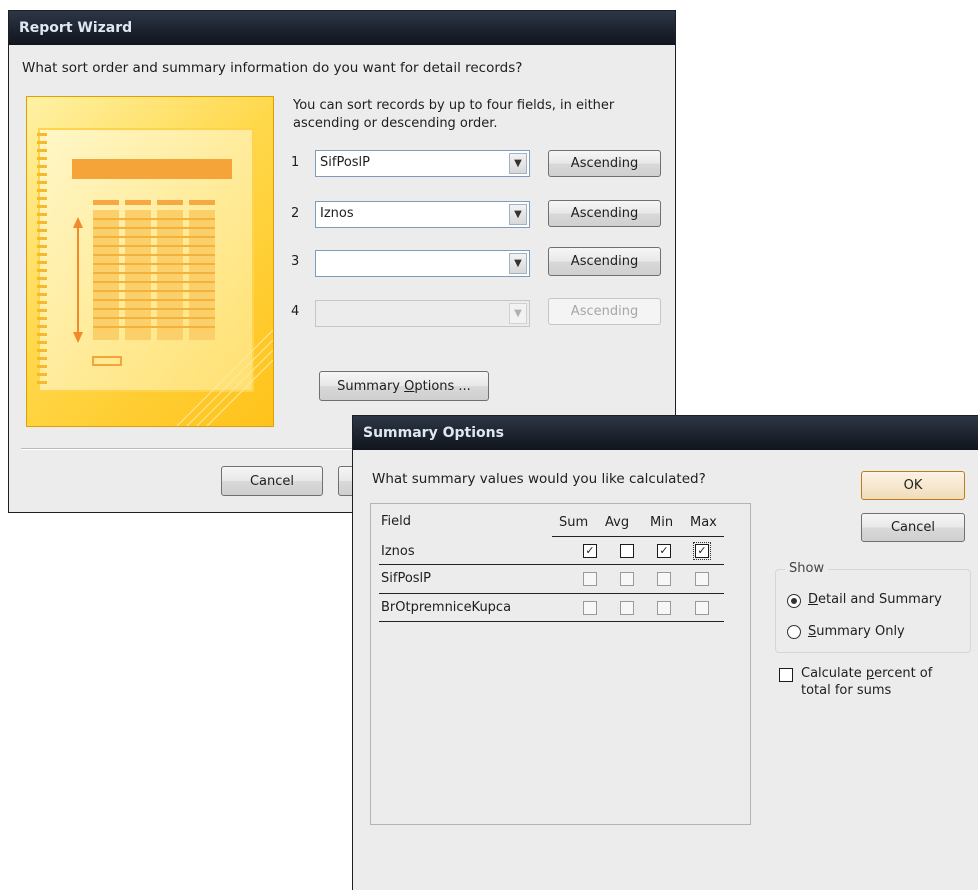 This screenshot has width=978, height=890. I want to click on min-checkbox: ✓, so click(664, 551).